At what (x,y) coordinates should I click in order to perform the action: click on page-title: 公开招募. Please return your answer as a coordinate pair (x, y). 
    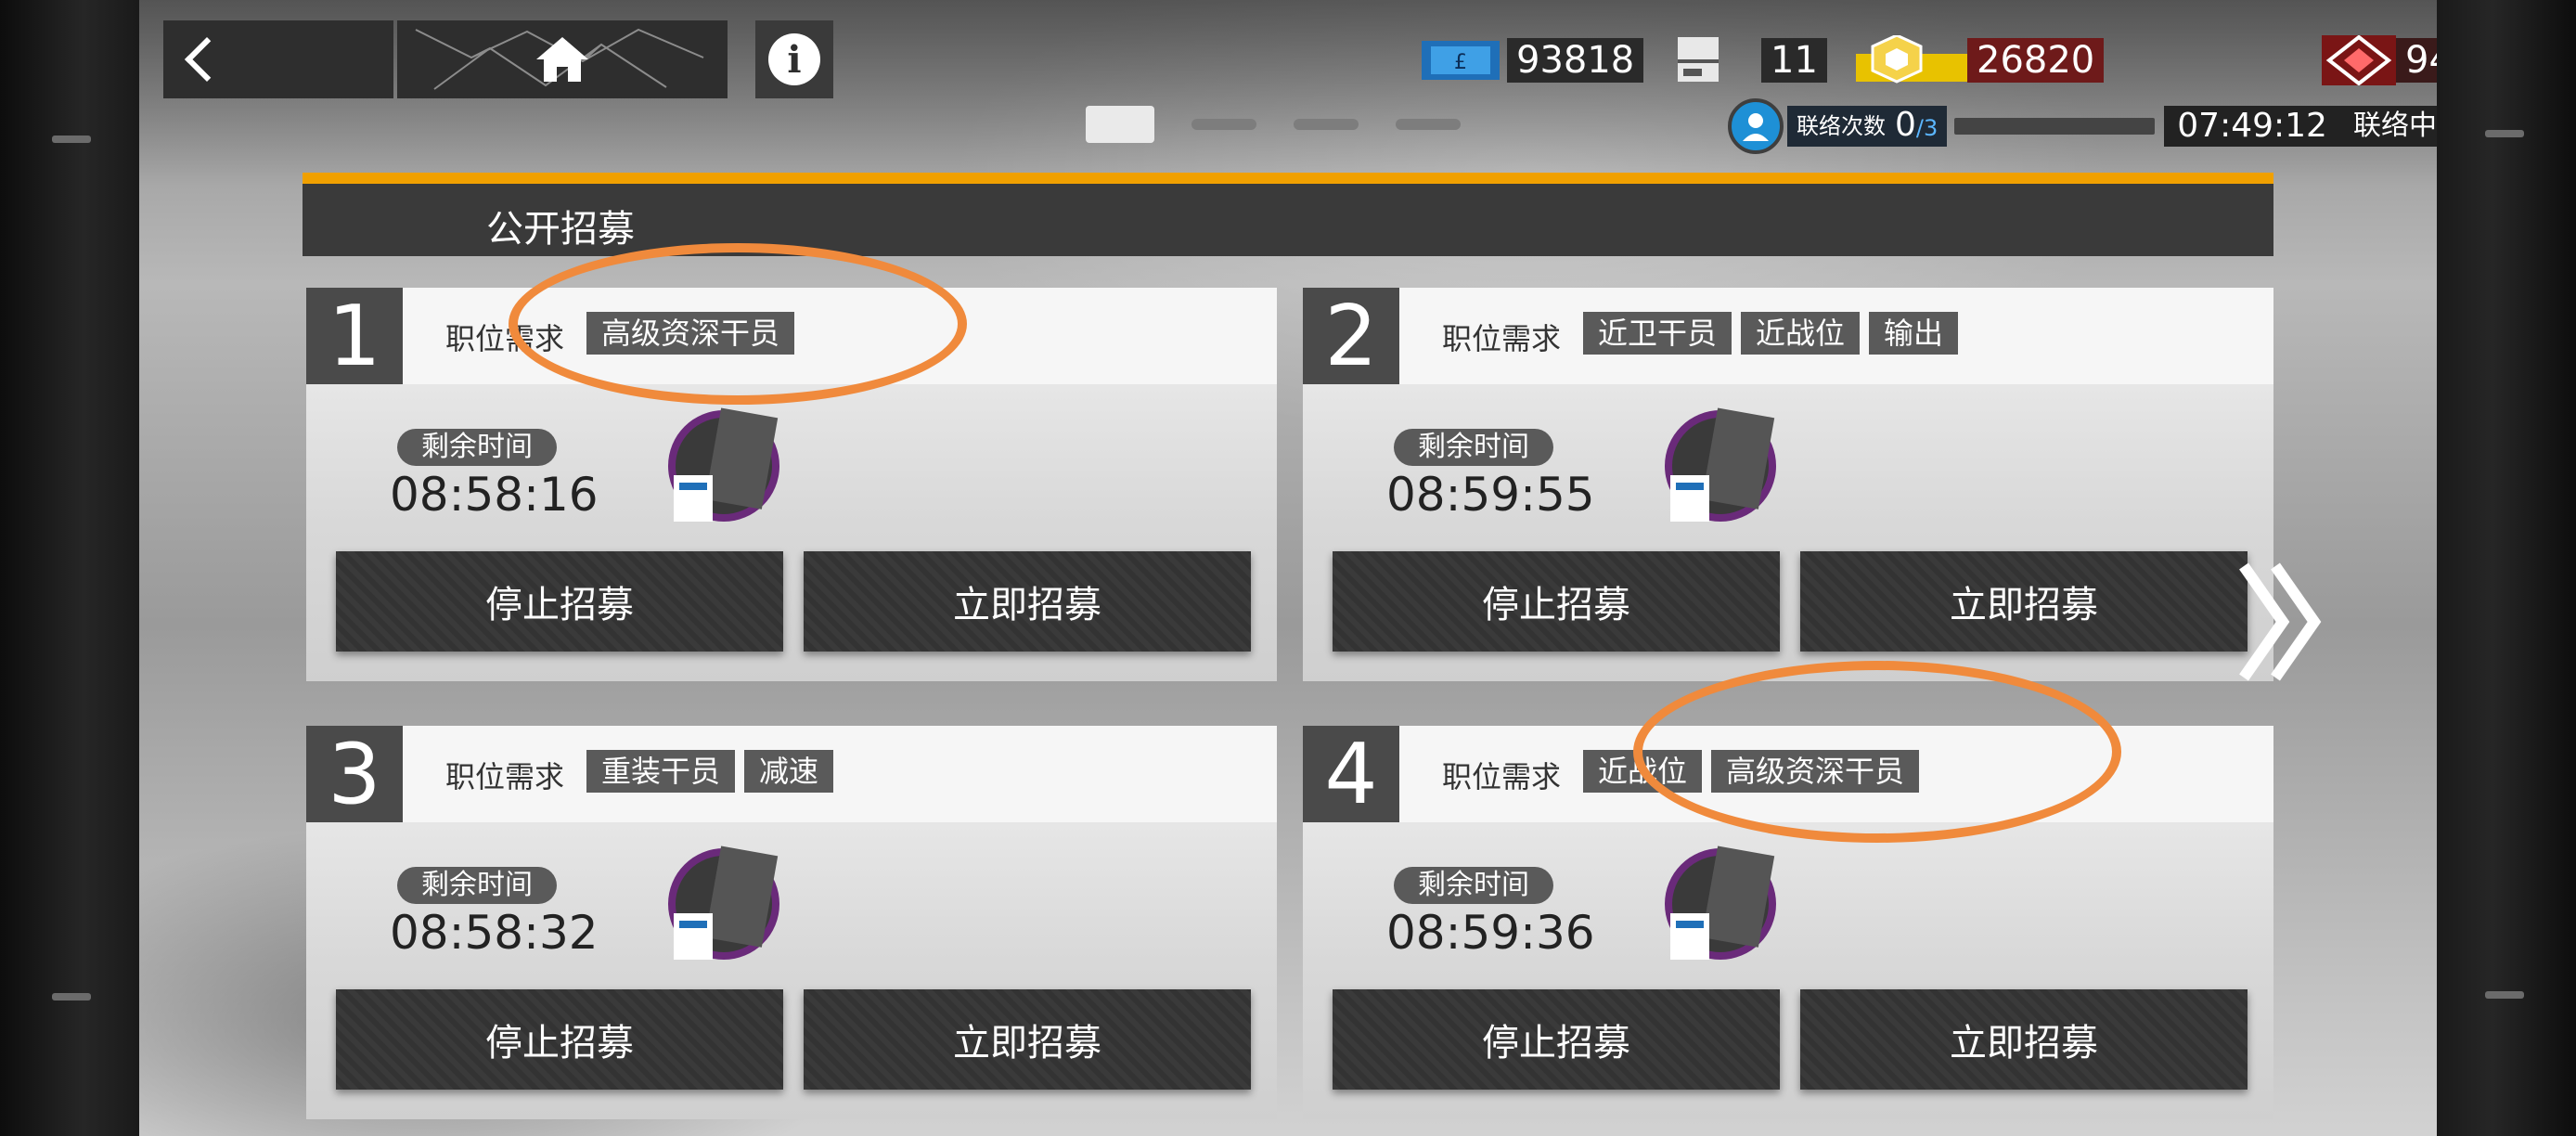
    Looking at the image, I should click on (560, 229).